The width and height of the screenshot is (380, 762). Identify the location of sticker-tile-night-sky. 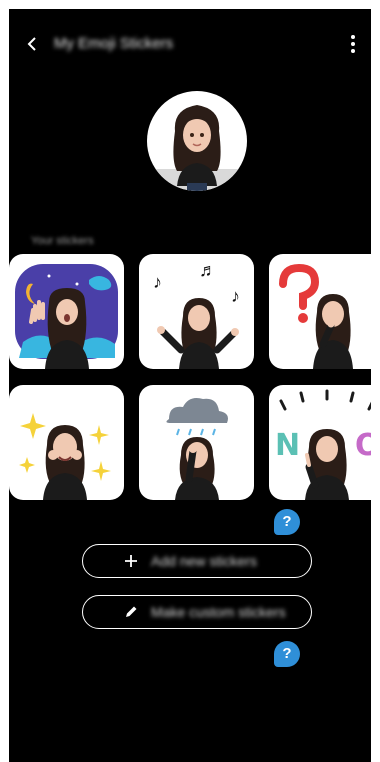
(66, 311).